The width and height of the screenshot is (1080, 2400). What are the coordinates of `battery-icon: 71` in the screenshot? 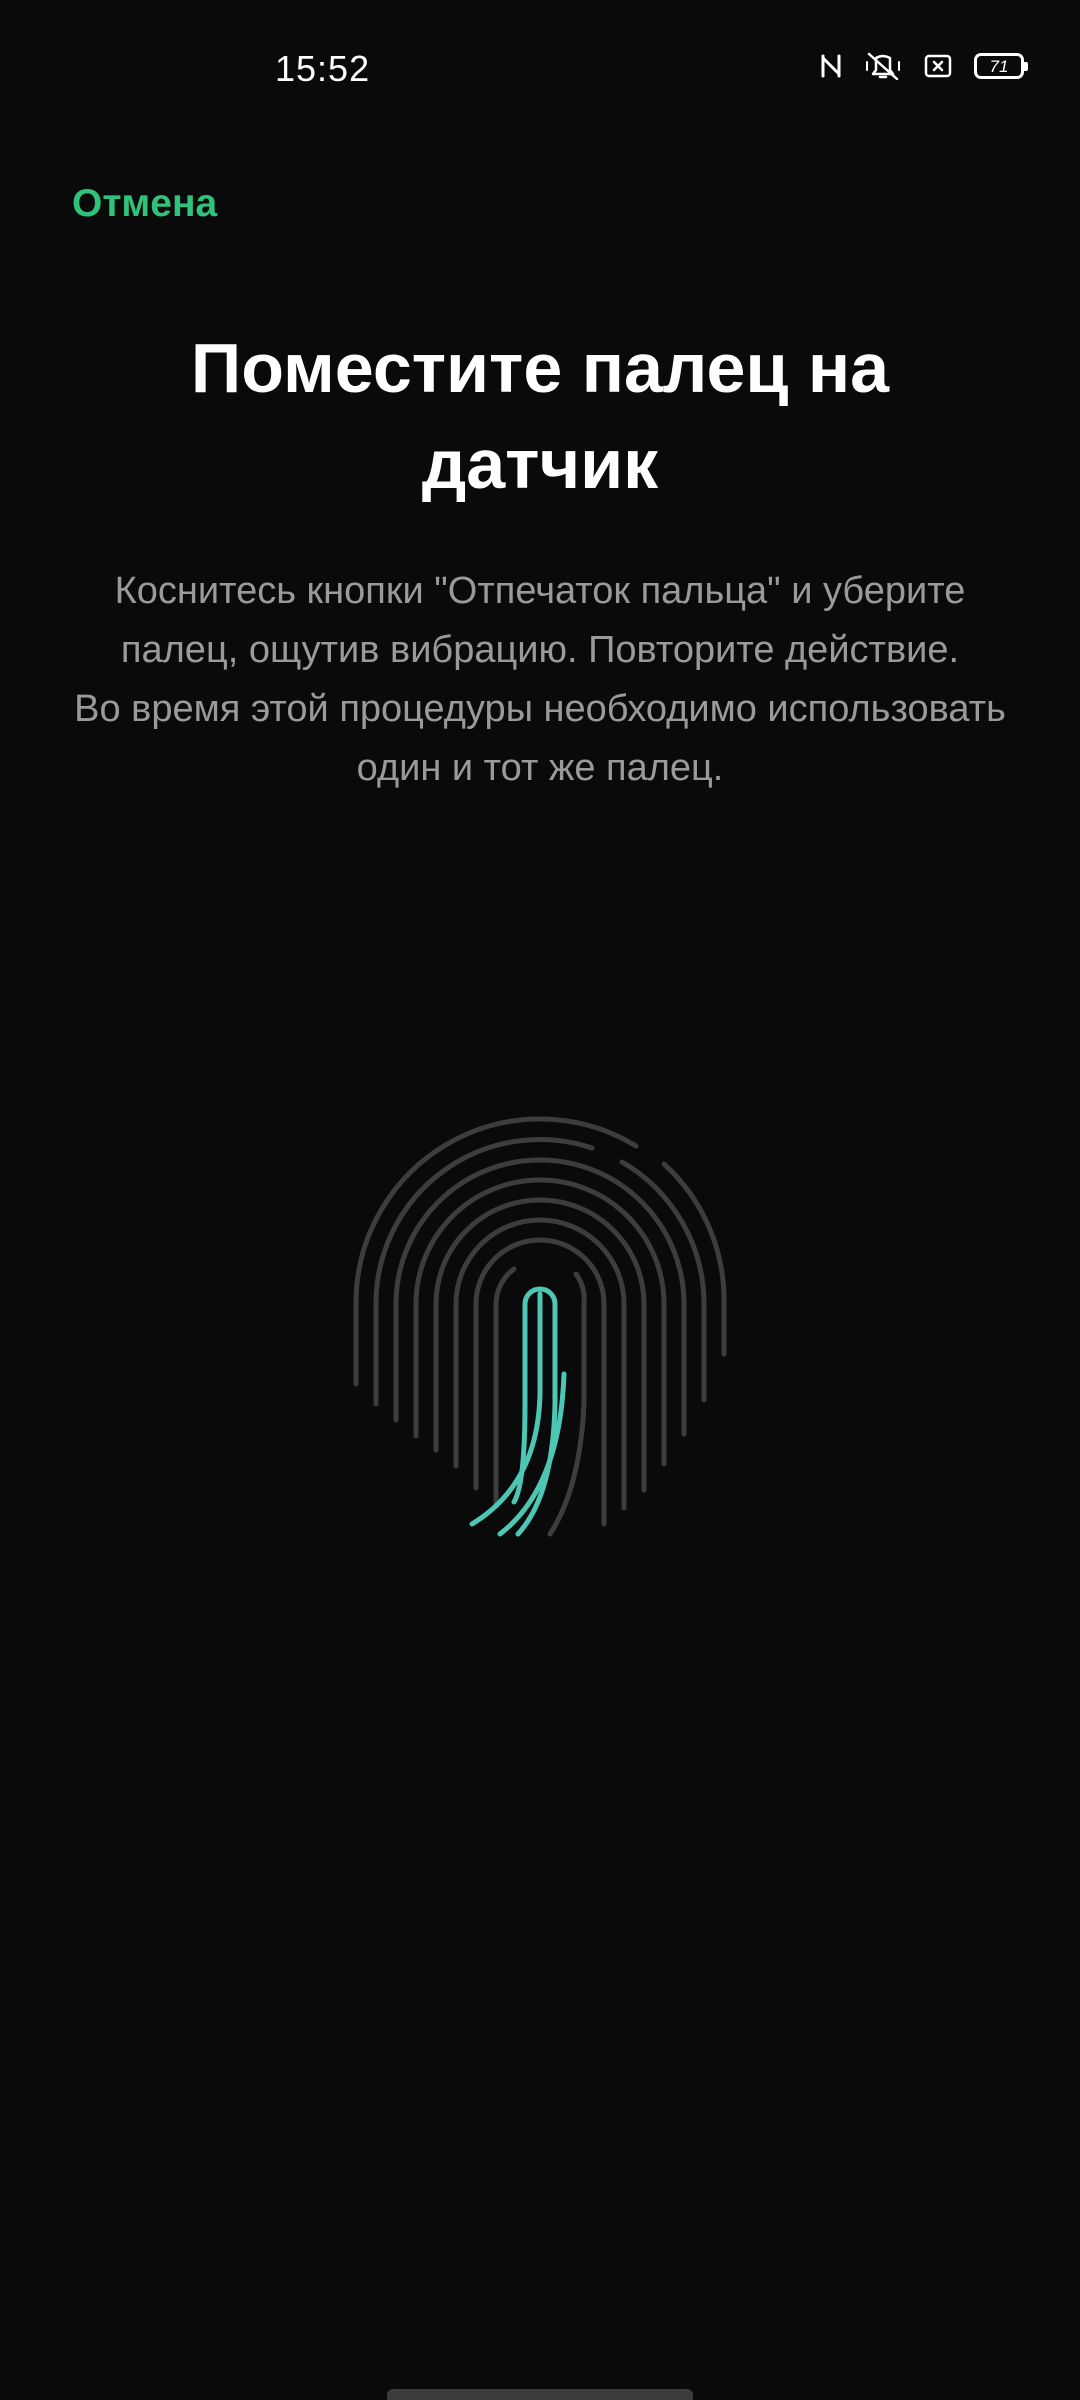 It's located at (1001, 66).